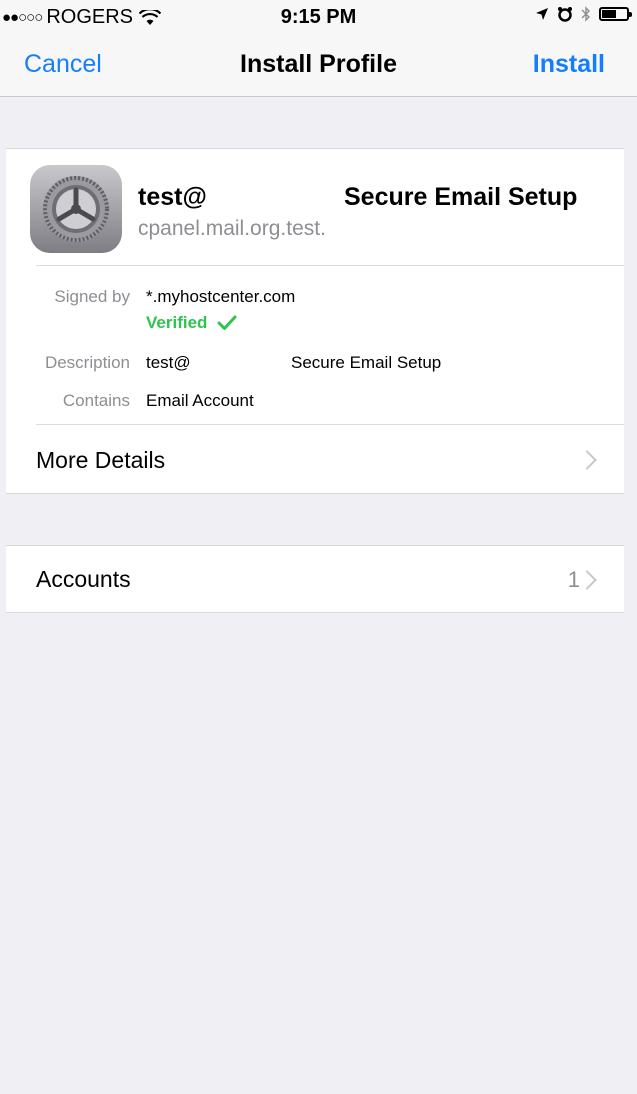 The image size is (637, 1094). Describe the element at coordinates (565, 14) in the screenshot. I see `alarm-clock-icon` at that location.